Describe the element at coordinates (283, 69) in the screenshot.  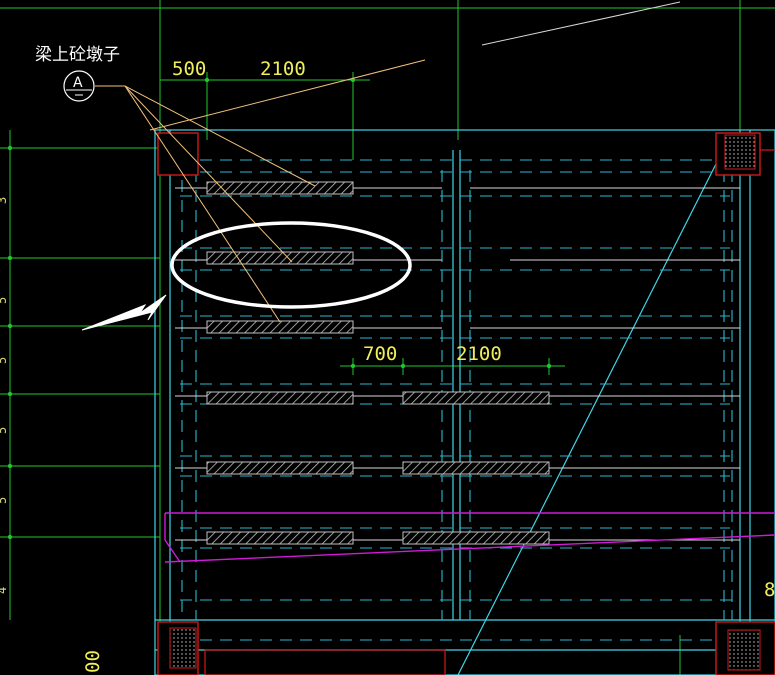
I see `dimension-text-2100-top: 2100` at that location.